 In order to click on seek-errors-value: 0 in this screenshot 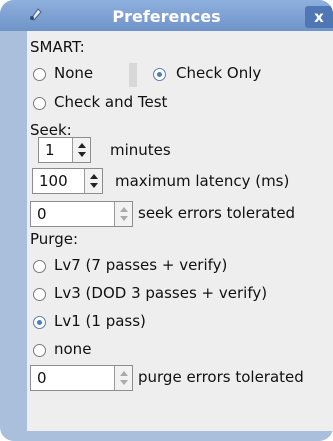, I will do `click(42, 214)`.